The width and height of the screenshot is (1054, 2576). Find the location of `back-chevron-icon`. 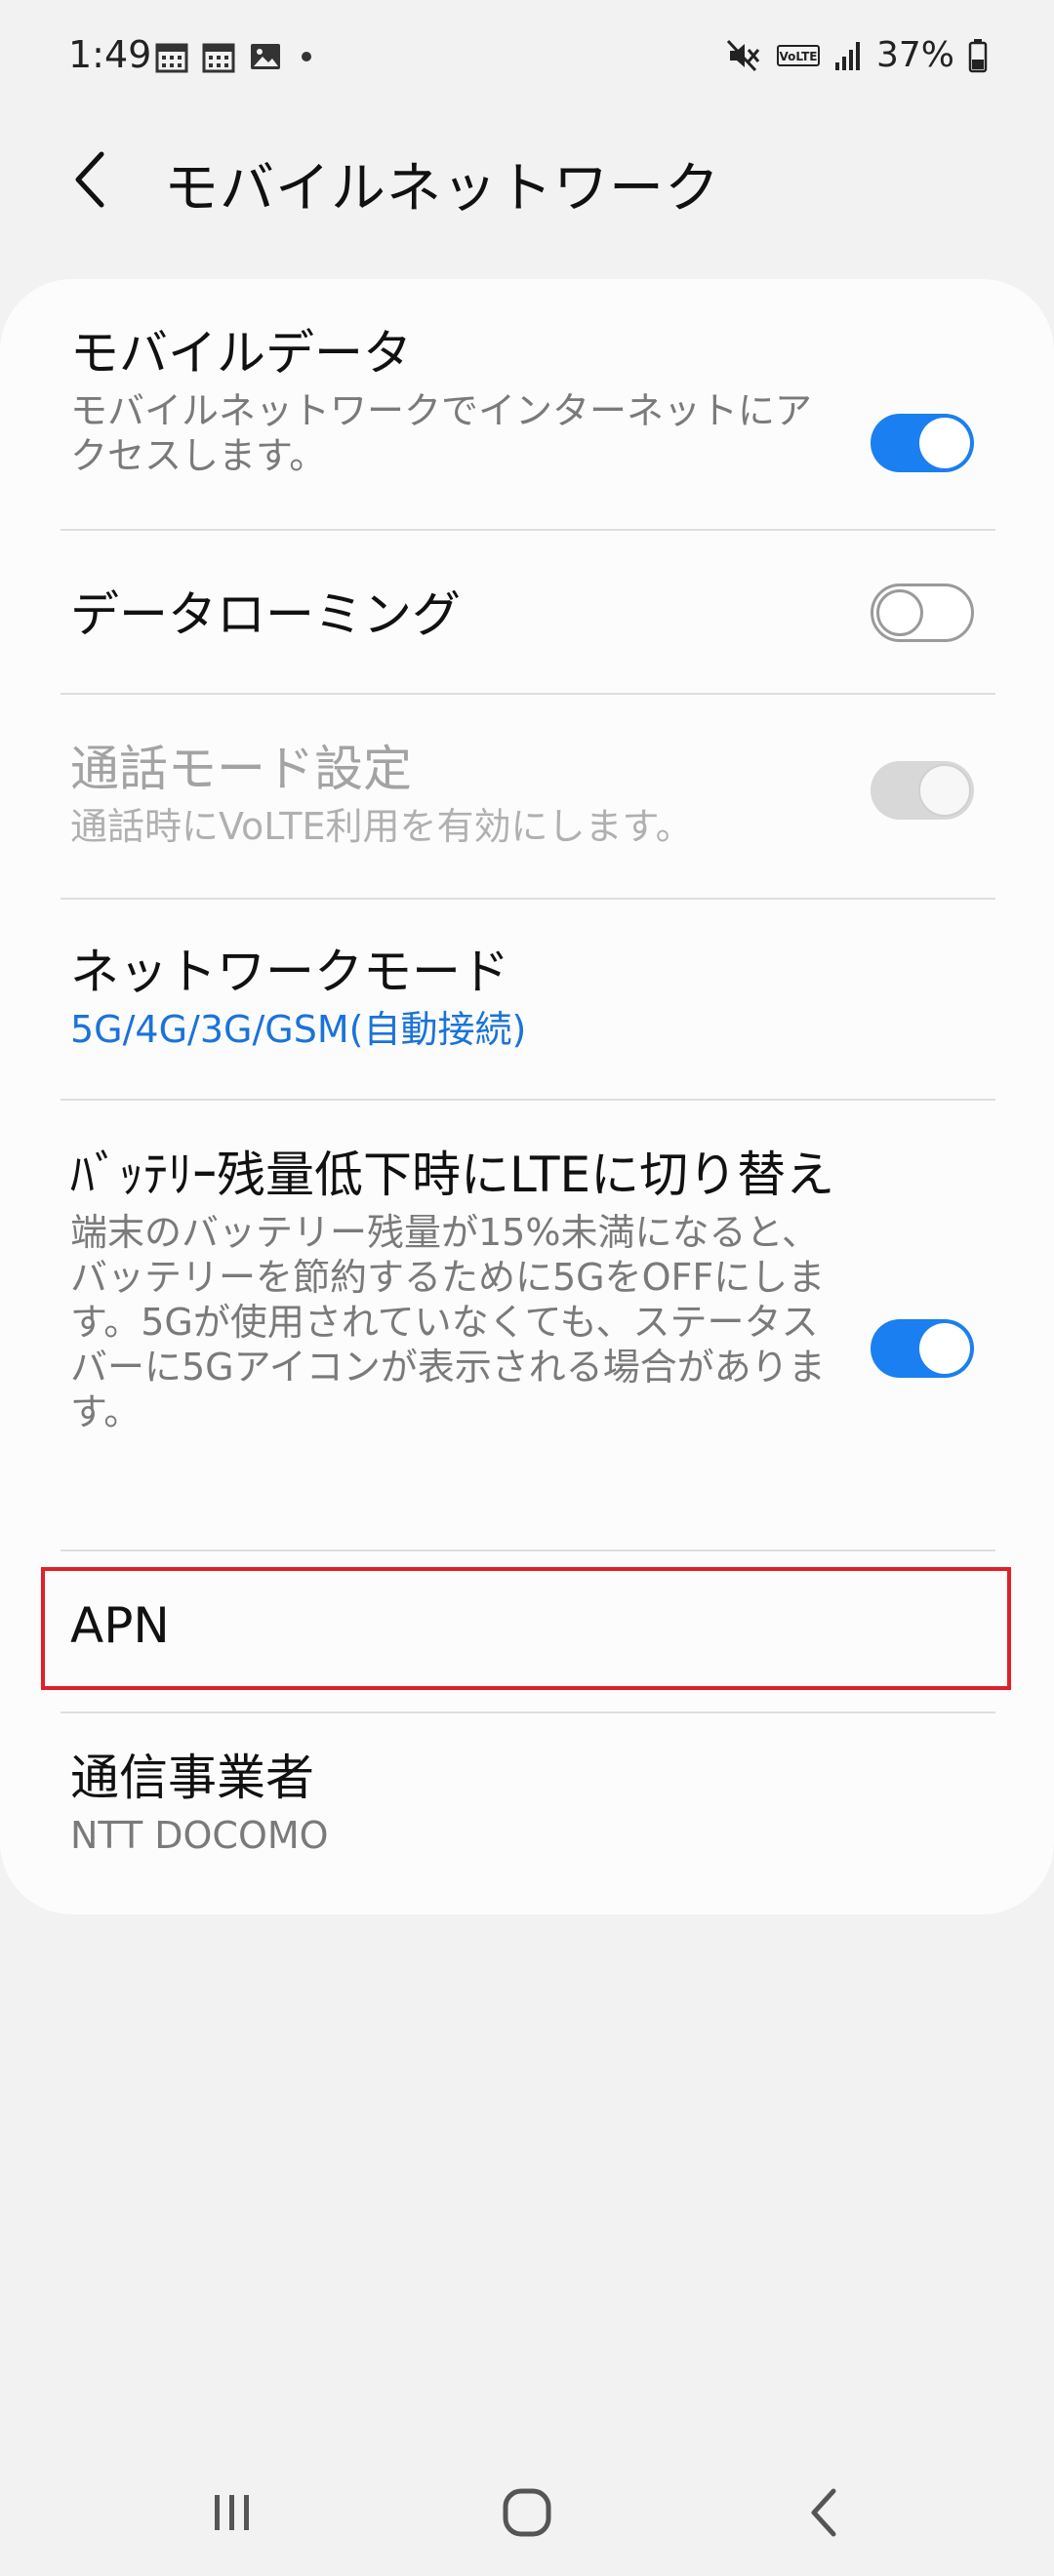

back-chevron-icon is located at coordinates (89, 179).